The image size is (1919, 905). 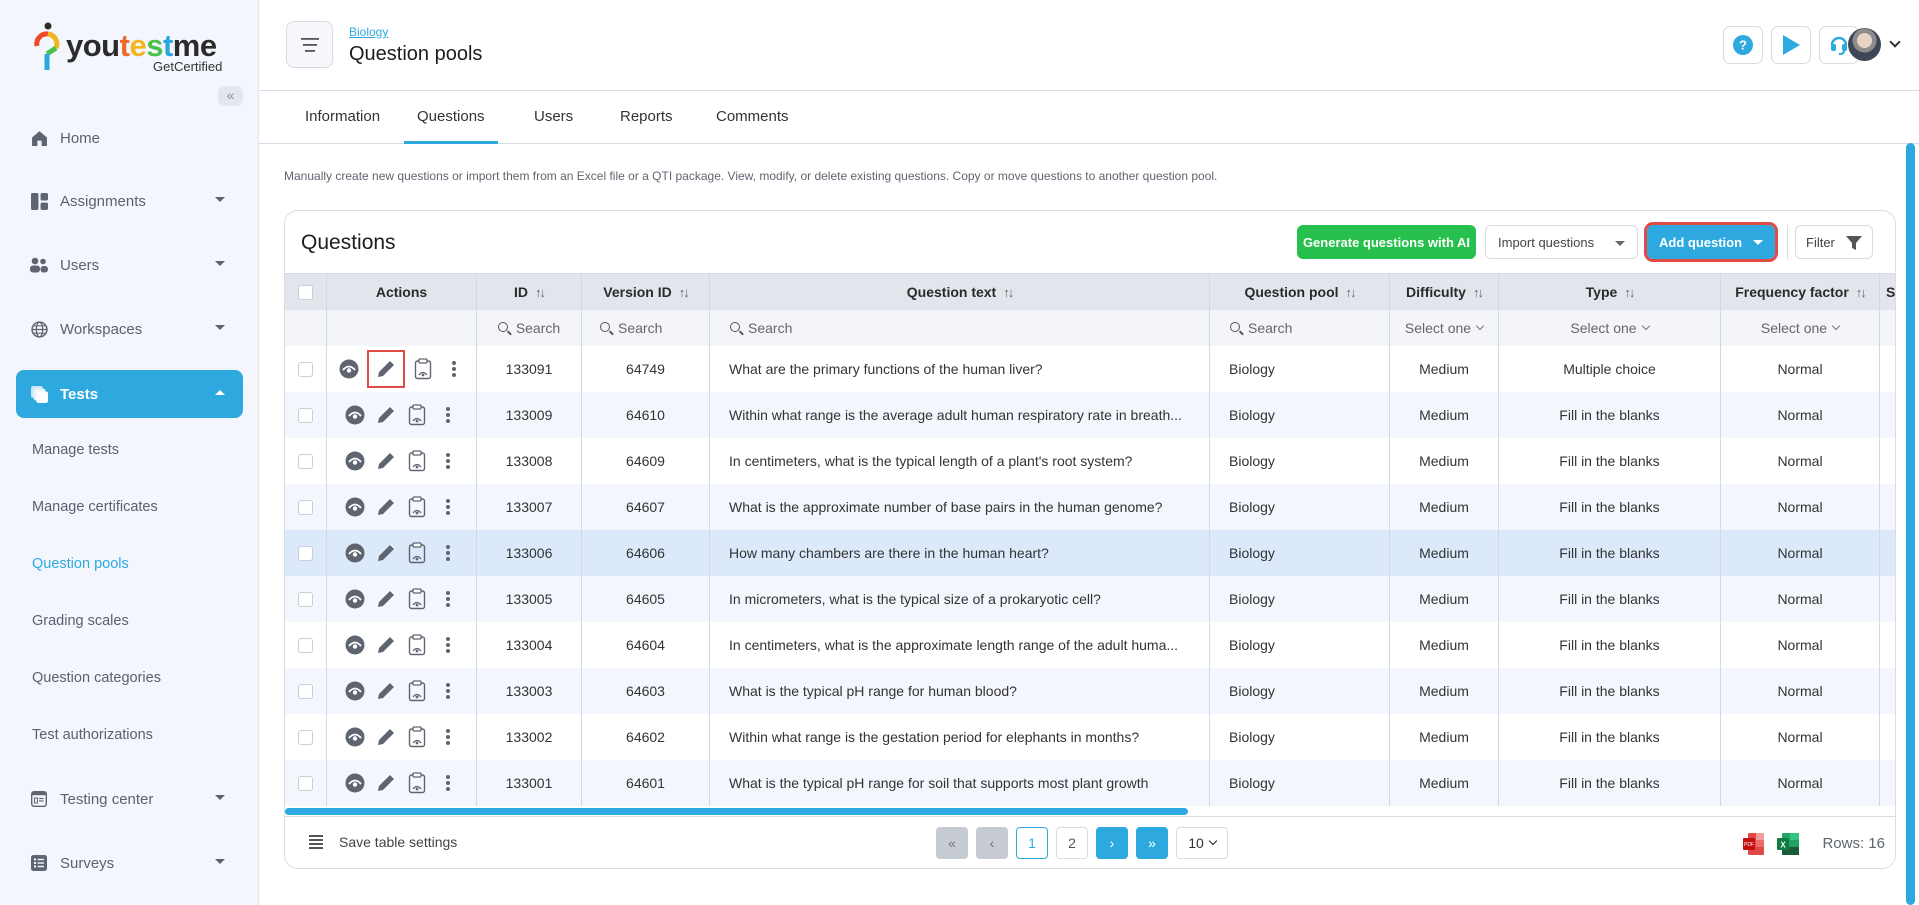 What do you see at coordinates (92, 735) in the screenshot?
I see `sidebar-subitem-test-authorizations: Test authorizations` at bounding box center [92, 735].